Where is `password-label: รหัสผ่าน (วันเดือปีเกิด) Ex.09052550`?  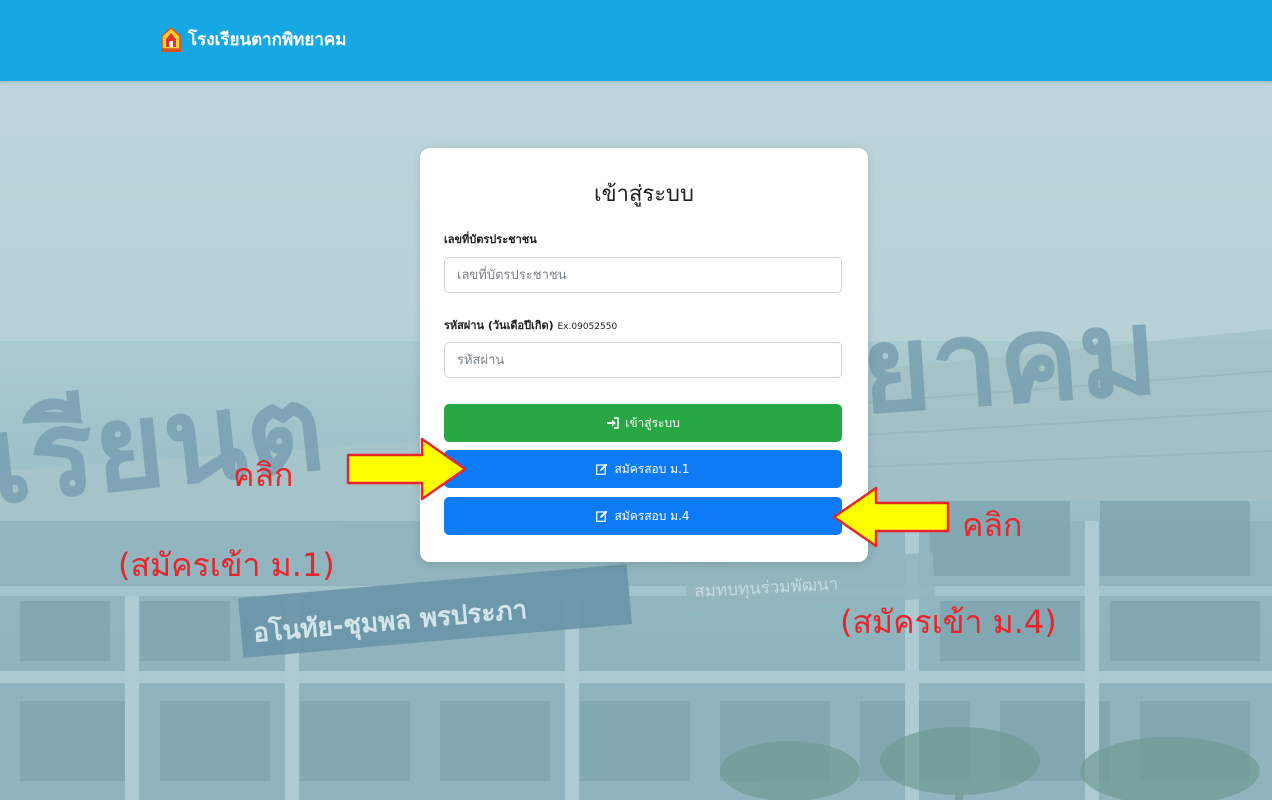
password-label: รหัสผ่าน (วันเดือปีเกิด) Ex.09052550 is located at coordinates (530, 325).